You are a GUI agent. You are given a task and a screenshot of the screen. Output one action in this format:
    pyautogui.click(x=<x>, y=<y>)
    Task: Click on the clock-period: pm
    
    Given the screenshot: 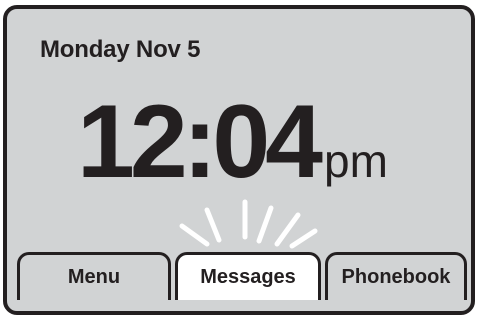 What is the action you would take?
    pyautogui.click(x=356, y=161)
    